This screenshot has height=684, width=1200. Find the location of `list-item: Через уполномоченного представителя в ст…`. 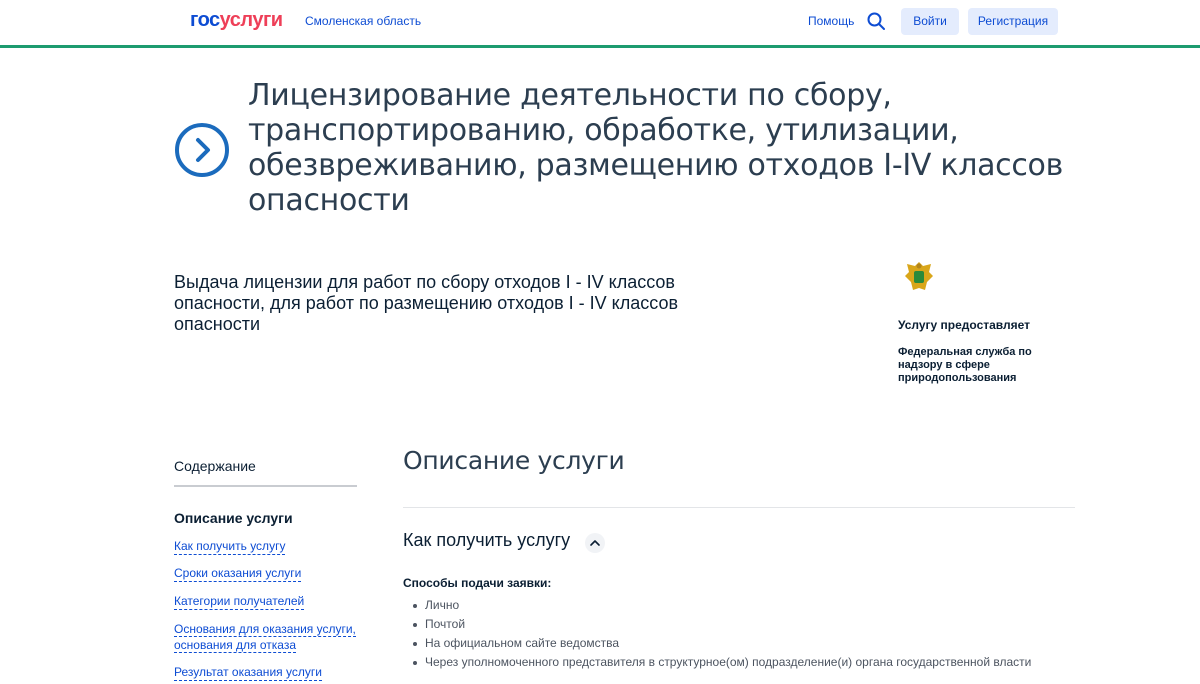

list-item: Через уполномоченного представителя в ст… is located at coordinates (717, 663).